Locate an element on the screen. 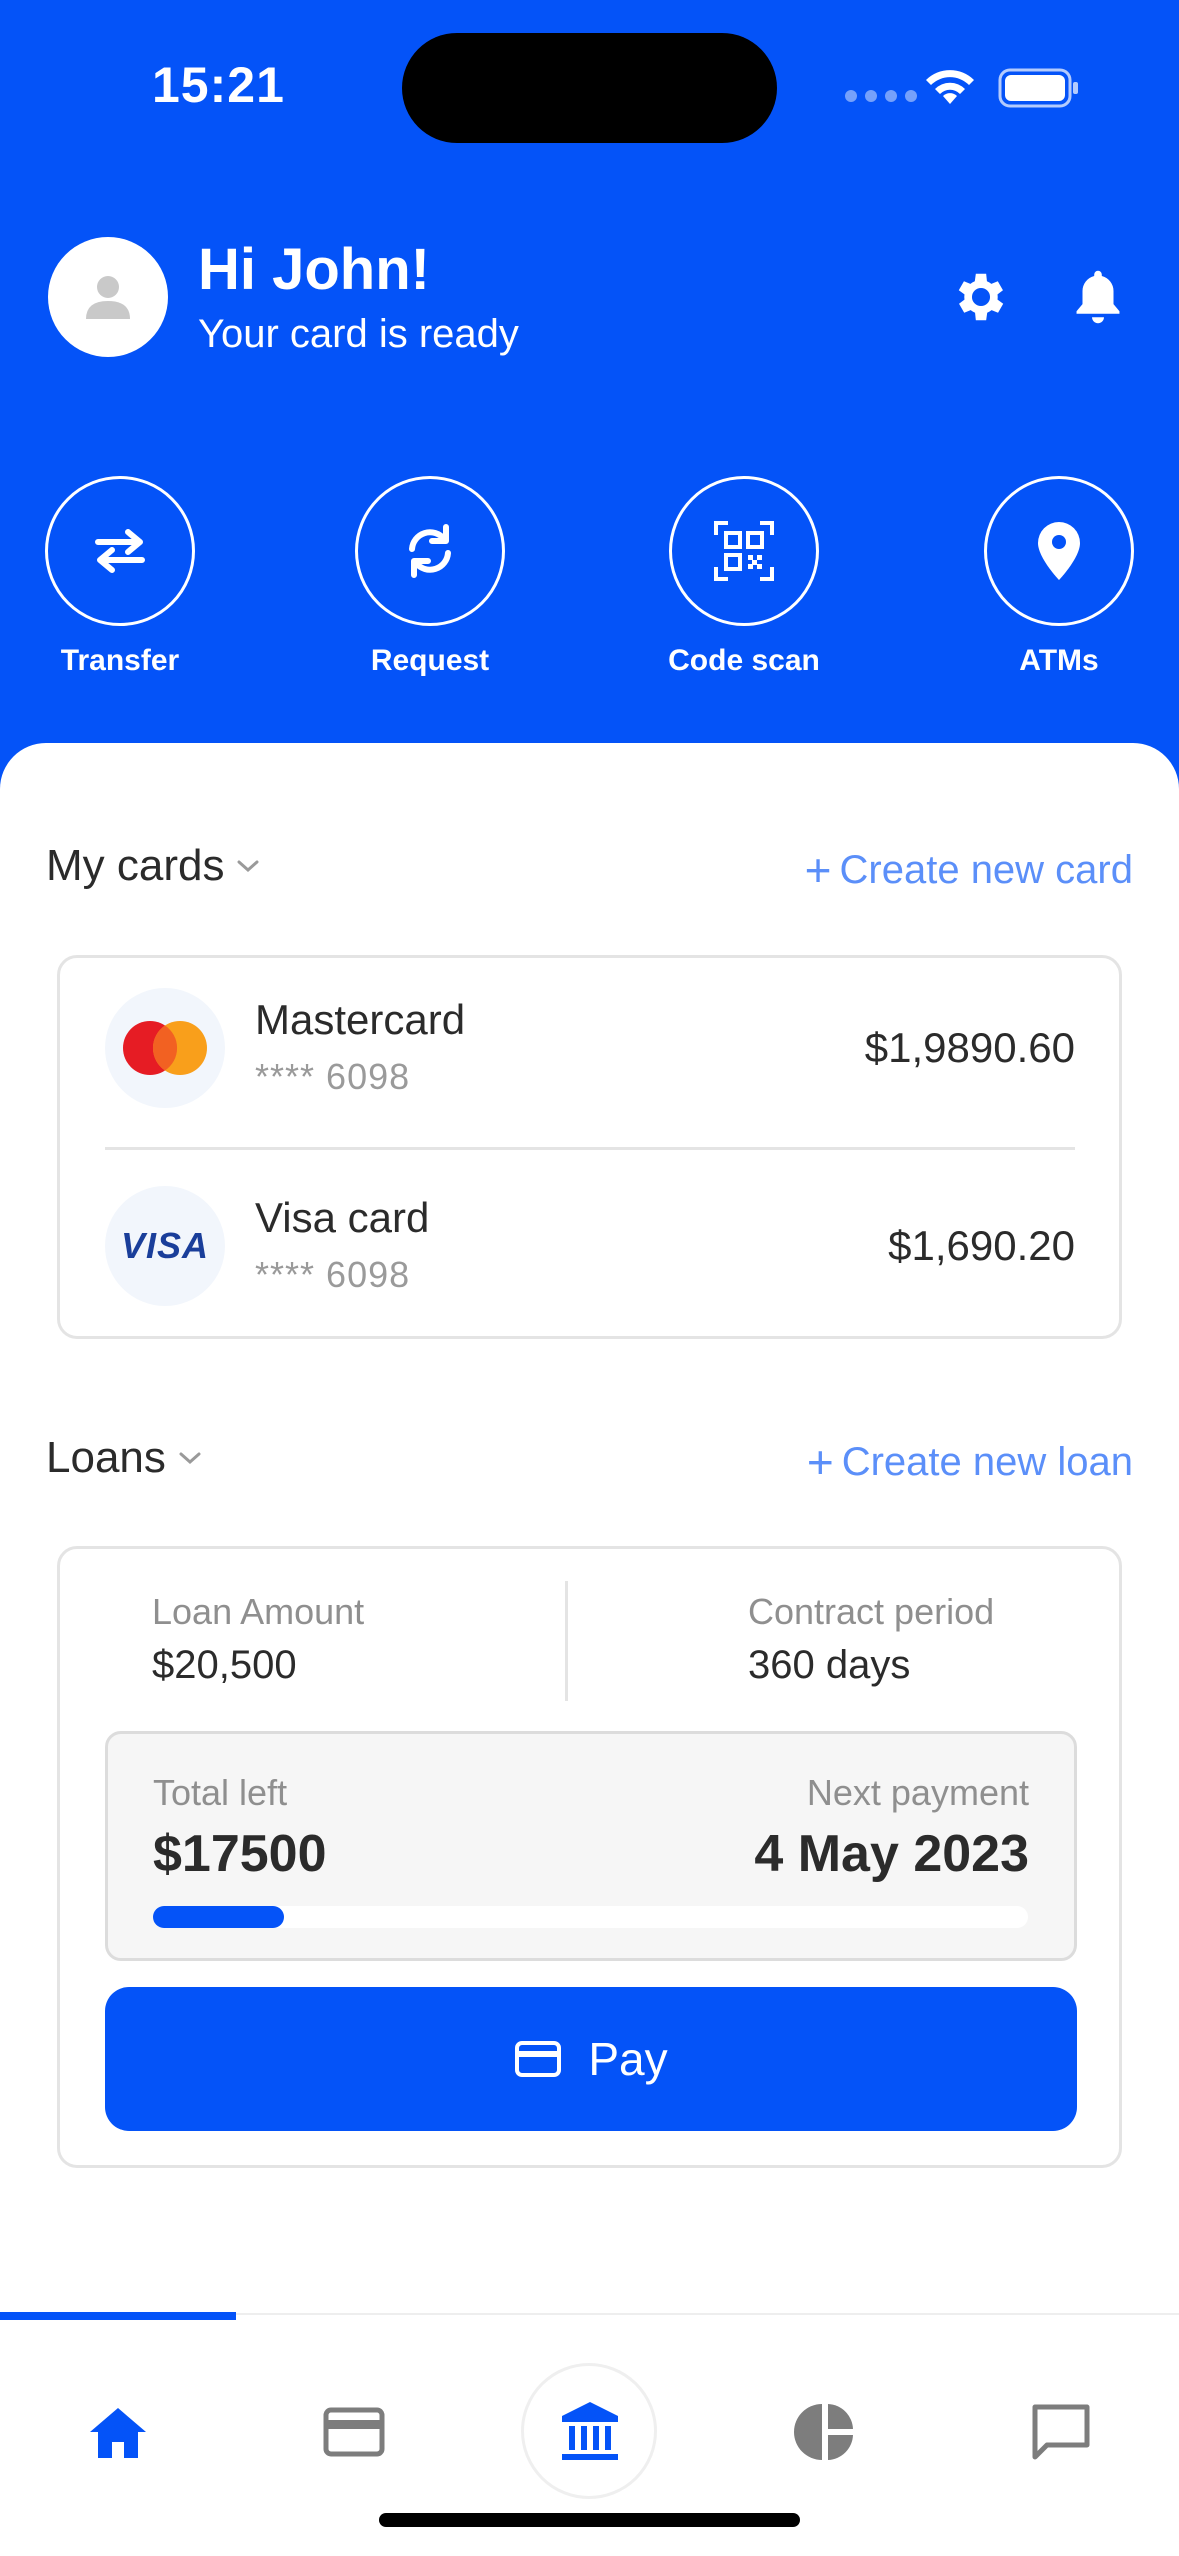  nav-messages is located at coordinates (1061, 2432).